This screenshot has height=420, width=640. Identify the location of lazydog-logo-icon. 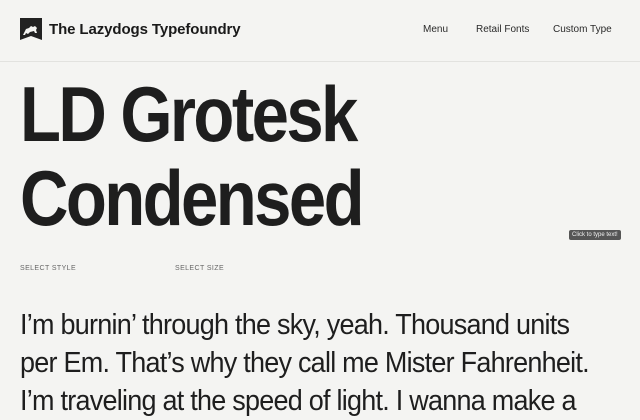
(31, 31).